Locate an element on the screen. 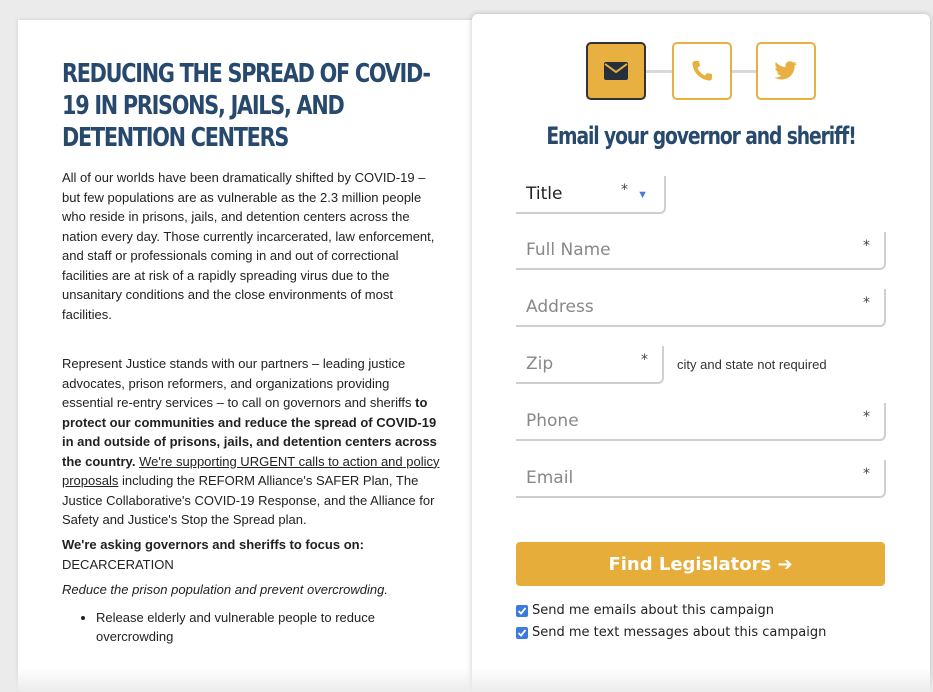 This screenshot has height=692, width=933. twitter-step-button is located at coordinates (786, 71).